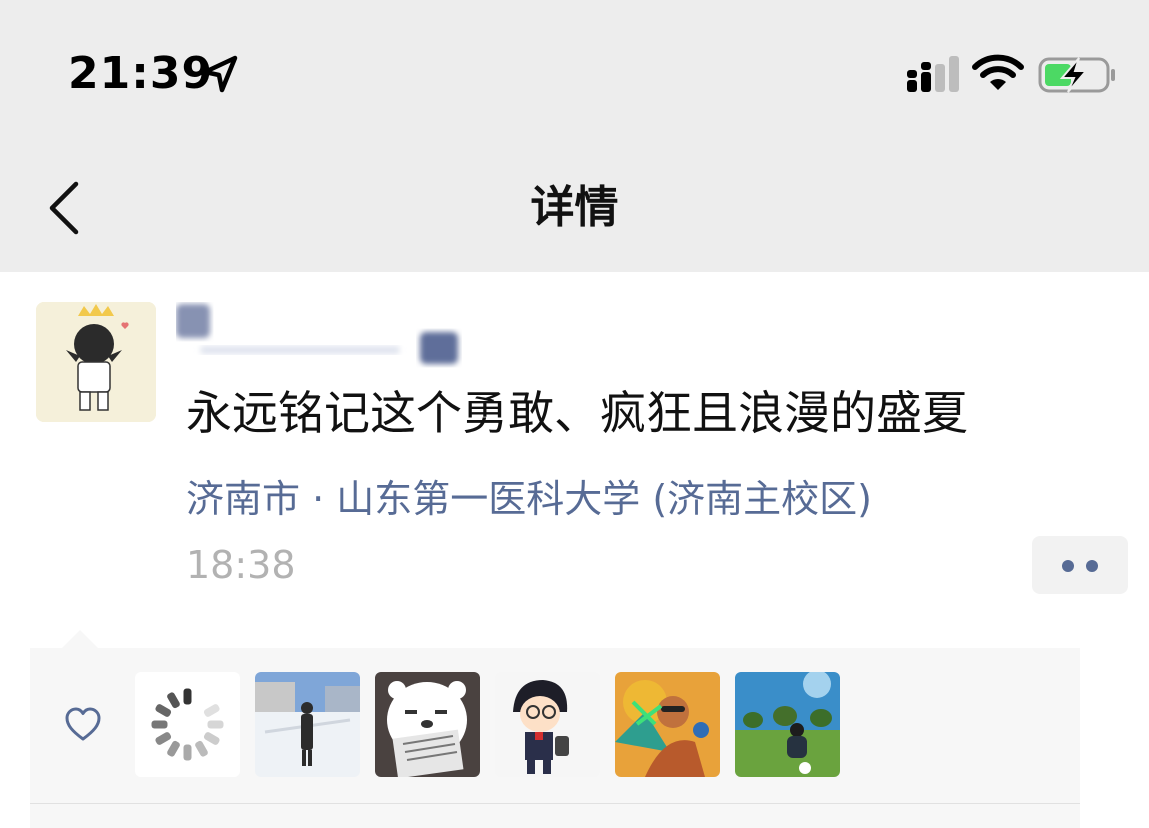 The height and width of the screenshot is (828, 1149). I want to click on liker-avatar-field, so click(787, 724).